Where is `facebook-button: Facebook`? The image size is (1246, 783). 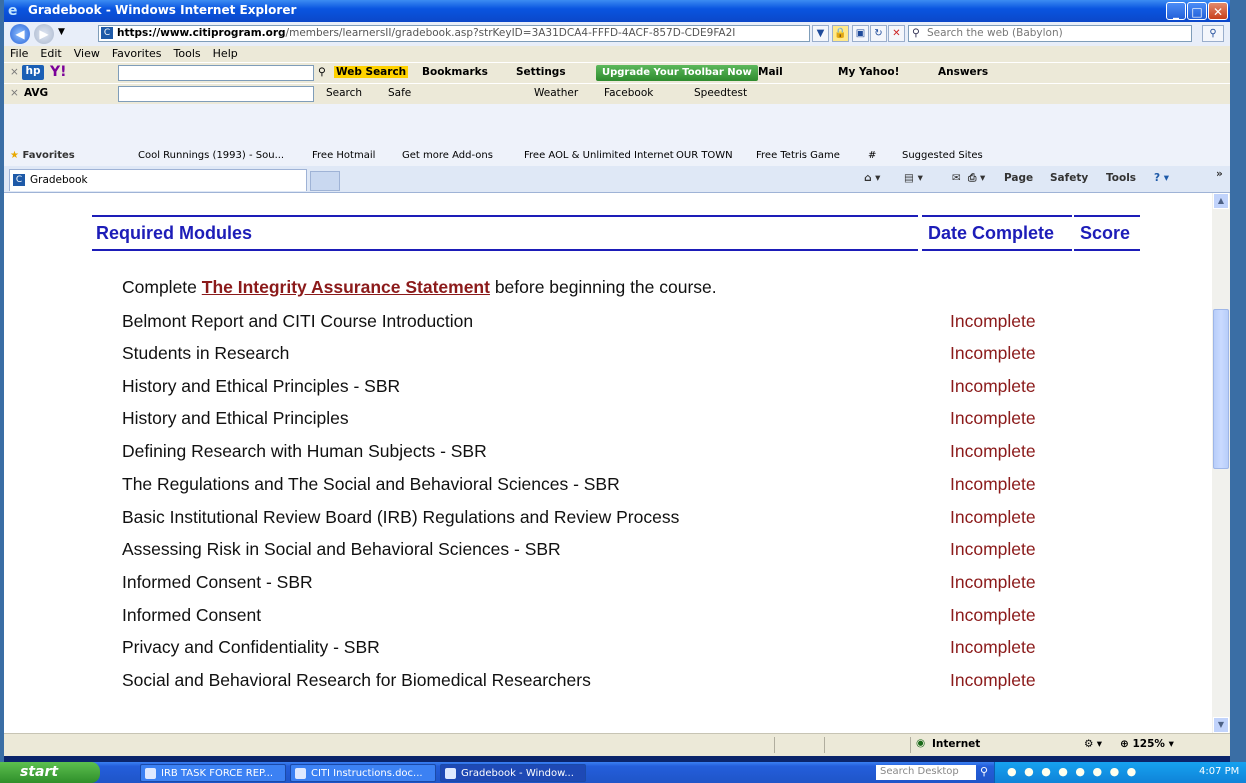 facebook-button: Facebook is located at coordinates (628, 93).